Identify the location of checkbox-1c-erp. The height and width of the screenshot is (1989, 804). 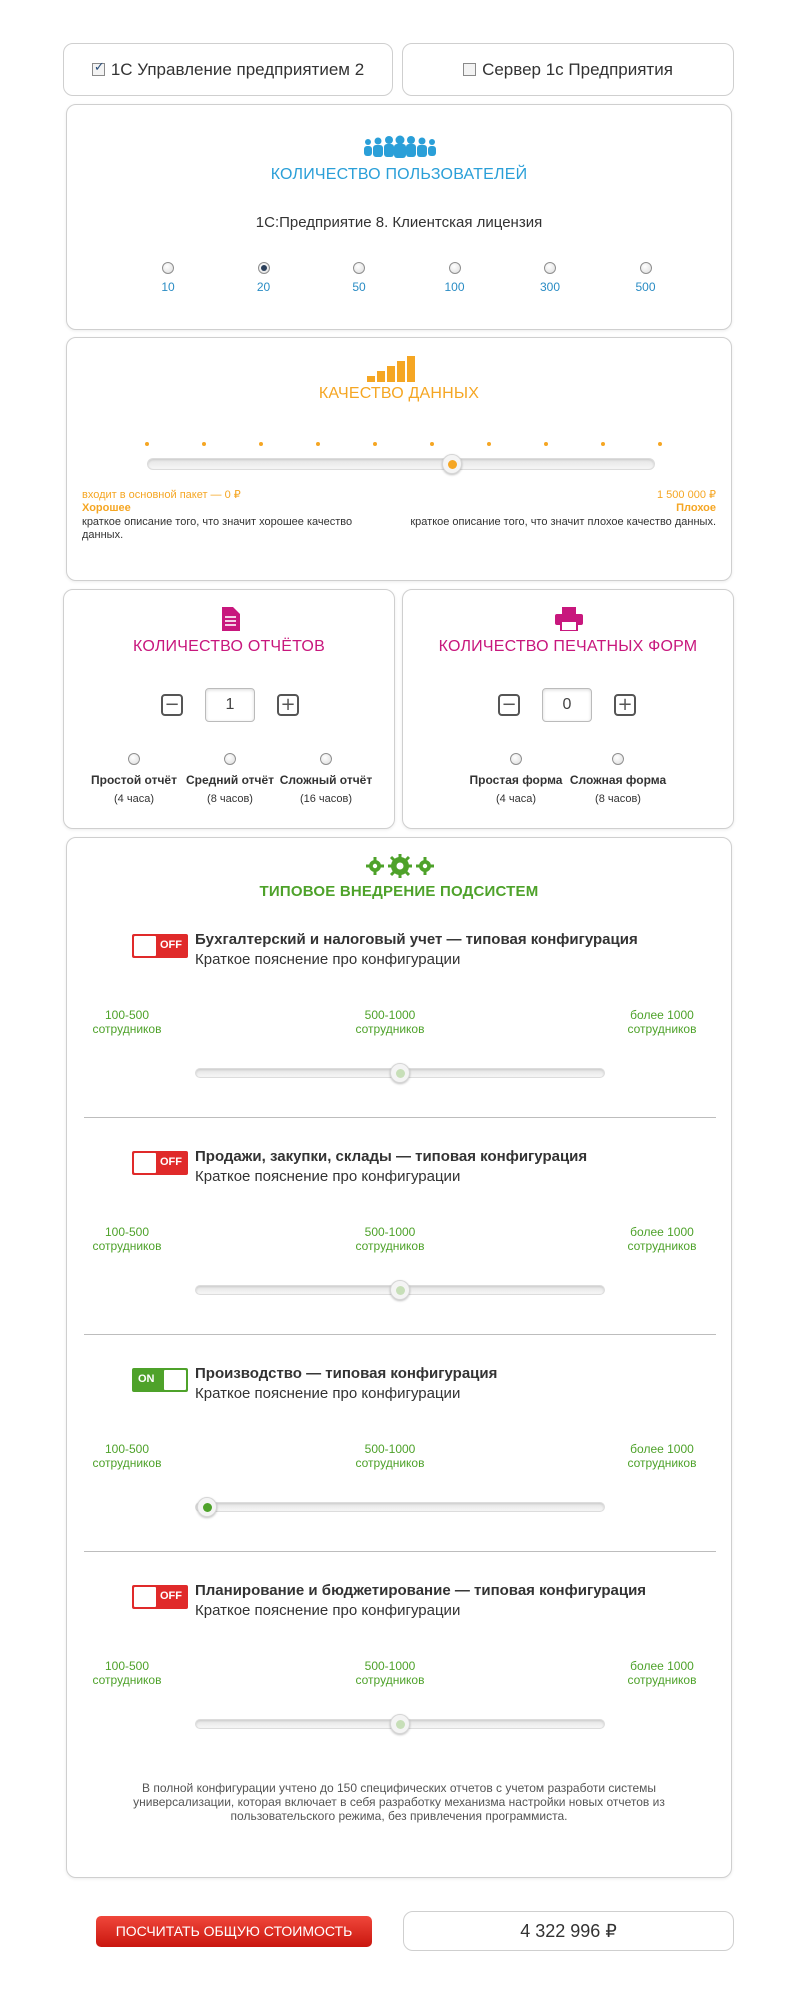
(98, 68).